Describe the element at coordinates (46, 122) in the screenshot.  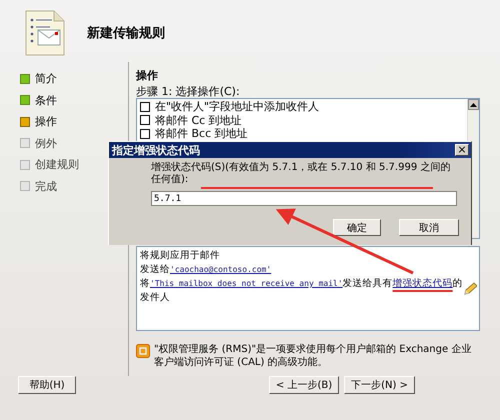
I see `step-label: 操作` at that location.